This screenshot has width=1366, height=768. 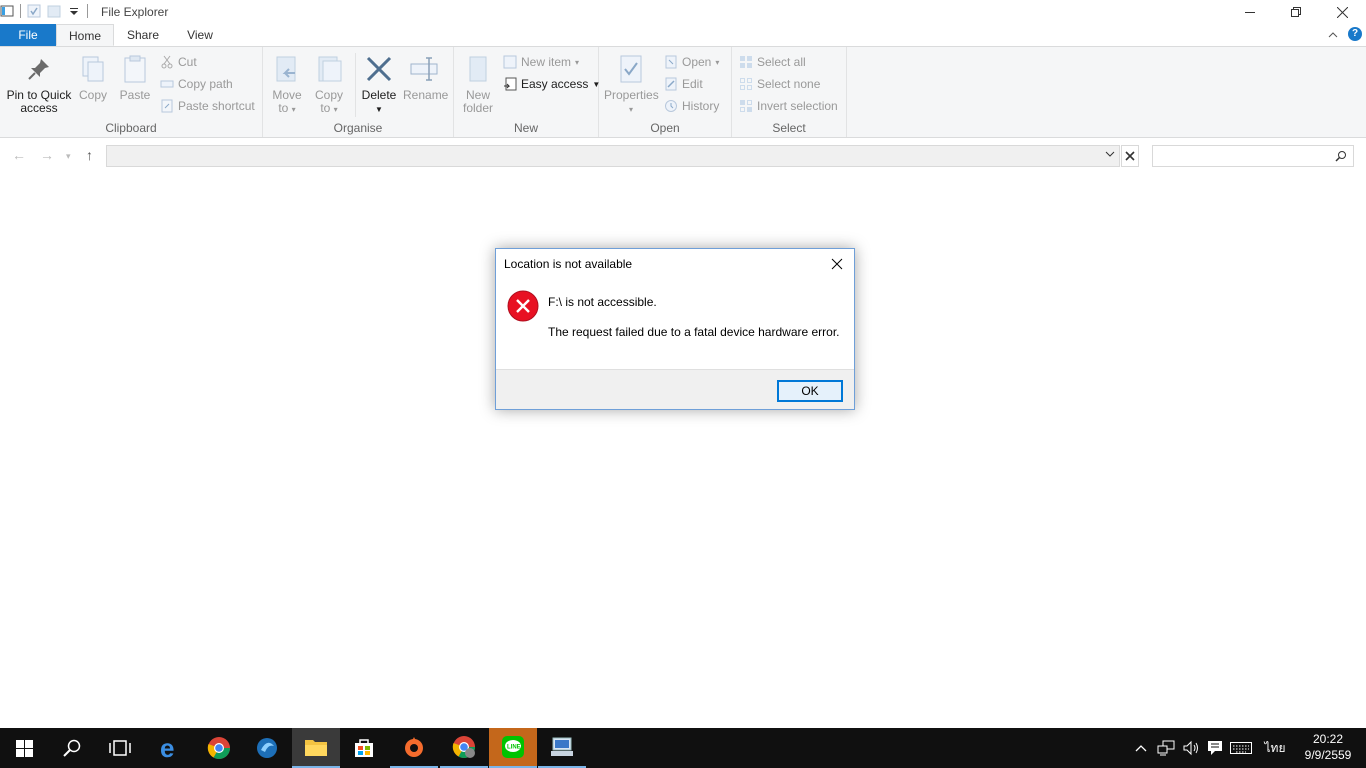 What do you see at coordinates (364, 748) in the screenshot?
I see `taskbar-store` at bounding box center [364, 748].